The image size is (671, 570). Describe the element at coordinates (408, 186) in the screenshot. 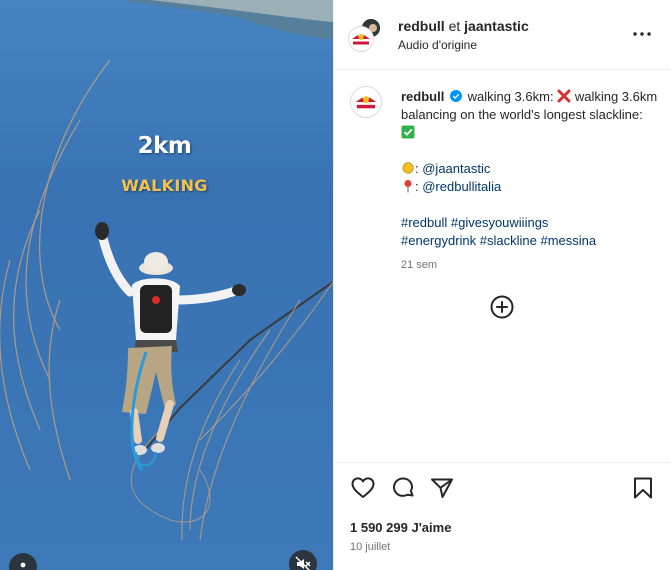

I see `pin-emoji-icon` at that location.